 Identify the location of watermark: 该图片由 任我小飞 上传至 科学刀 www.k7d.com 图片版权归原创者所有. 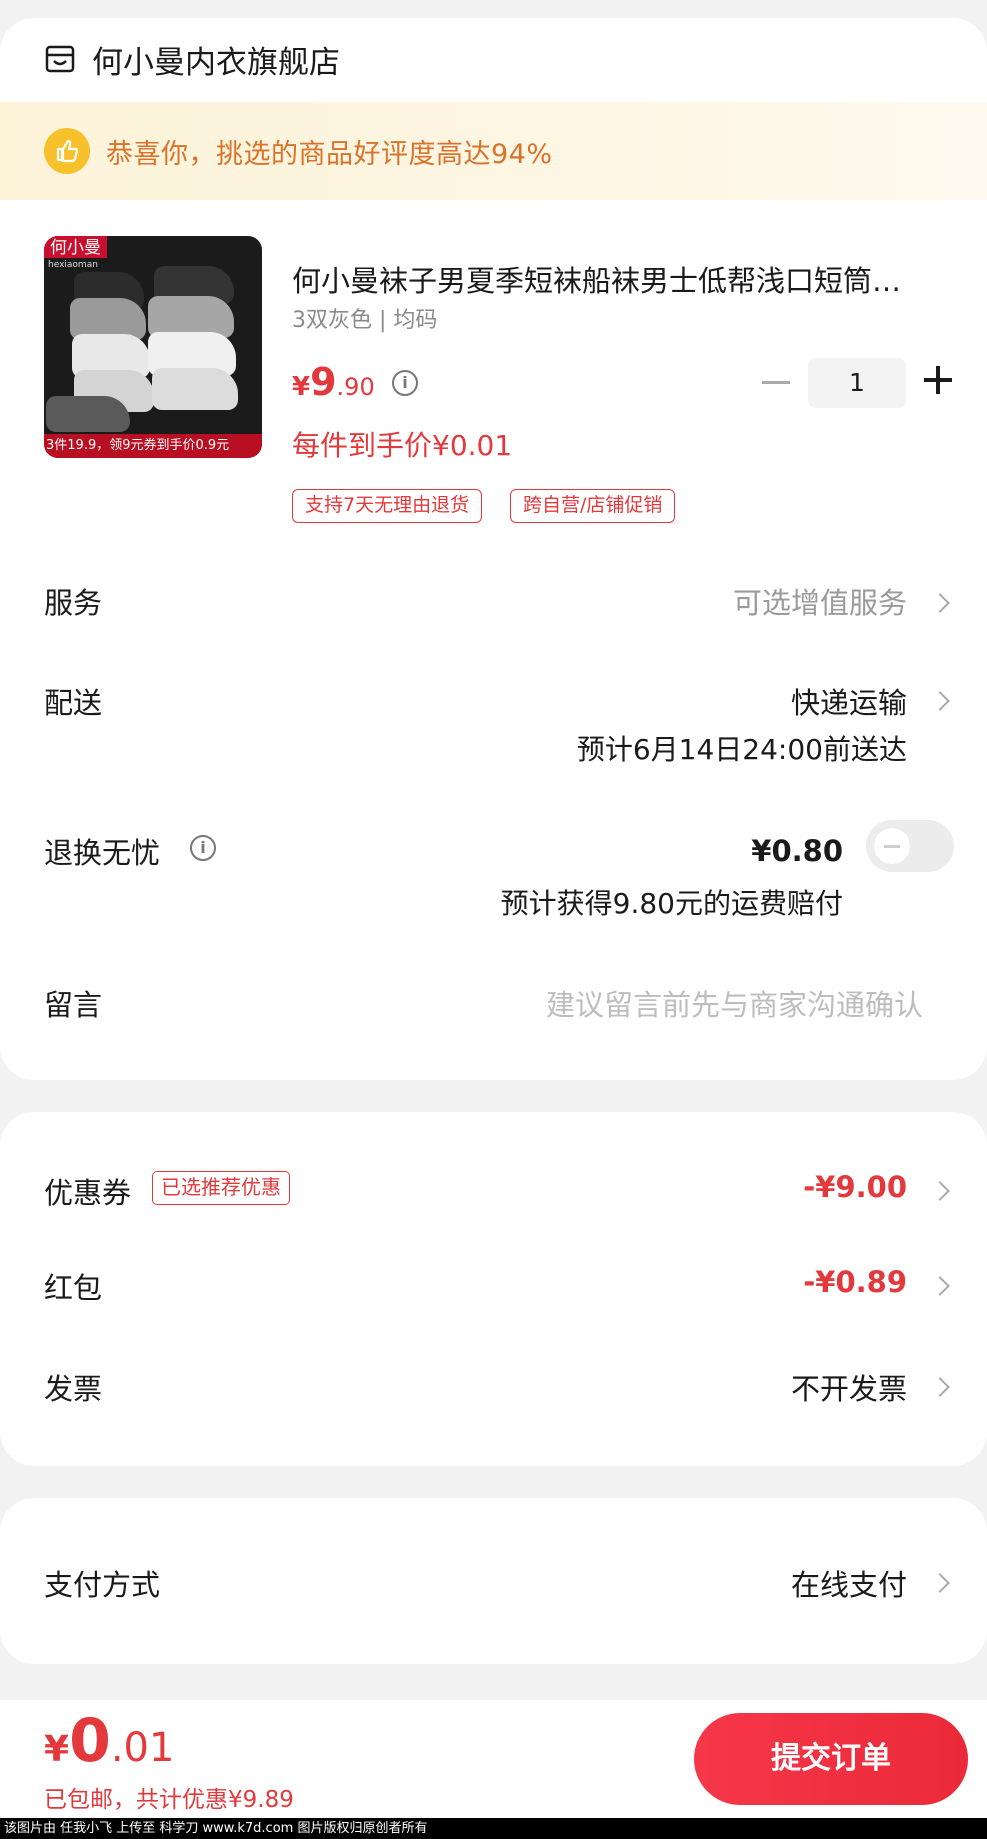
(493, 1828).